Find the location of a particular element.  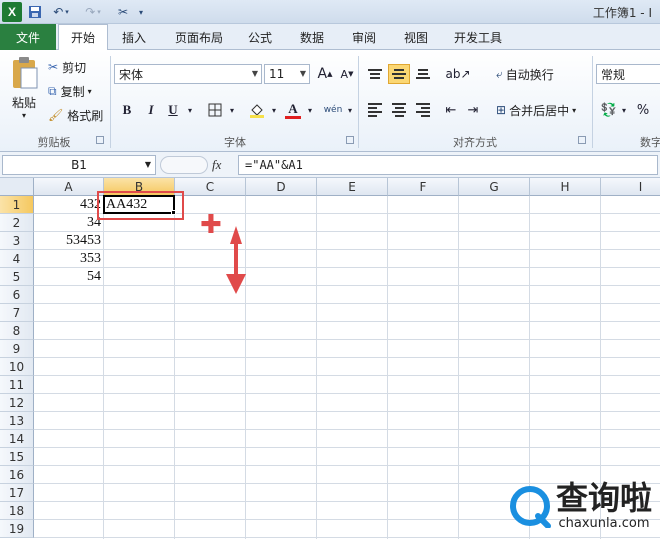

align-bottom-button is located at coordinates (423, 74).